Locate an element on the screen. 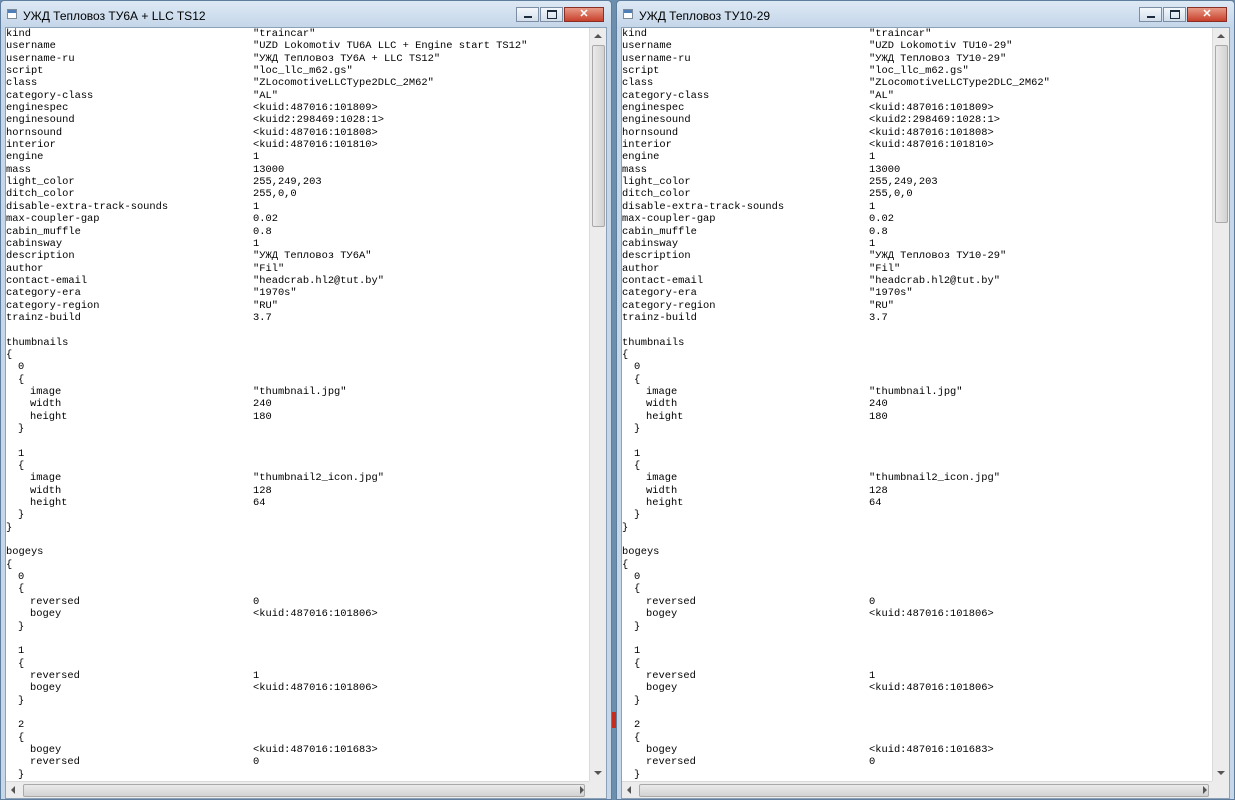 Image resolution: width=1235 pixels, height=800 pixels. config-line: category-era "1970s" is located at coordinates (297, 293).